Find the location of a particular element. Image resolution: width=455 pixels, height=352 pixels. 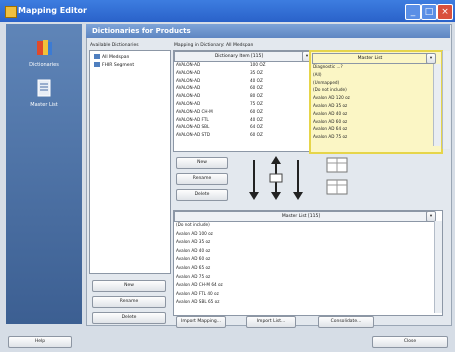

delete-dictionary-button: Delete is located at coordinates (129, 318).